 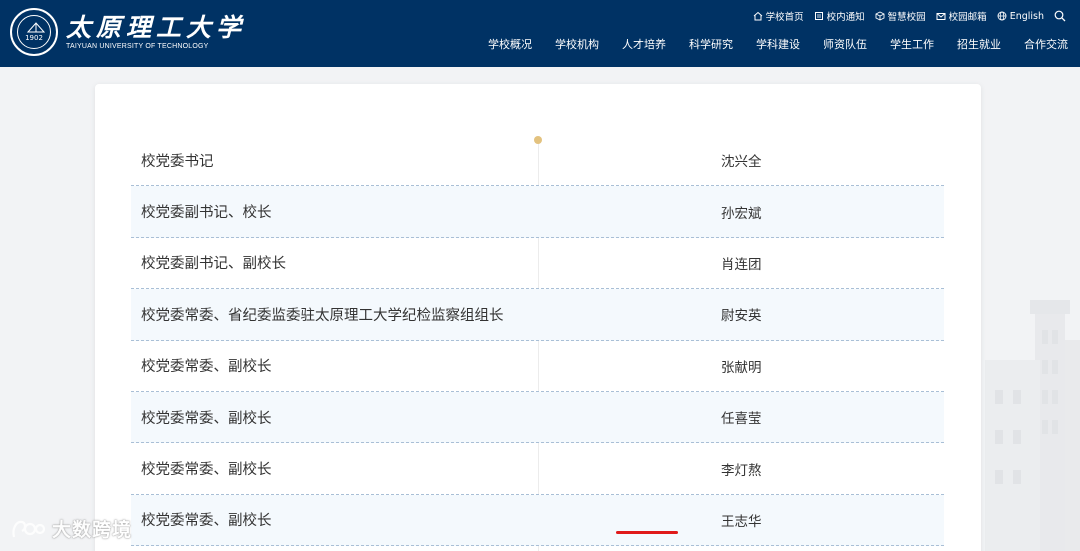 What do you see at coordinates (34, 38) in the screenshot?
I see `seal-year: 1902` at bounding box center [34, 38].